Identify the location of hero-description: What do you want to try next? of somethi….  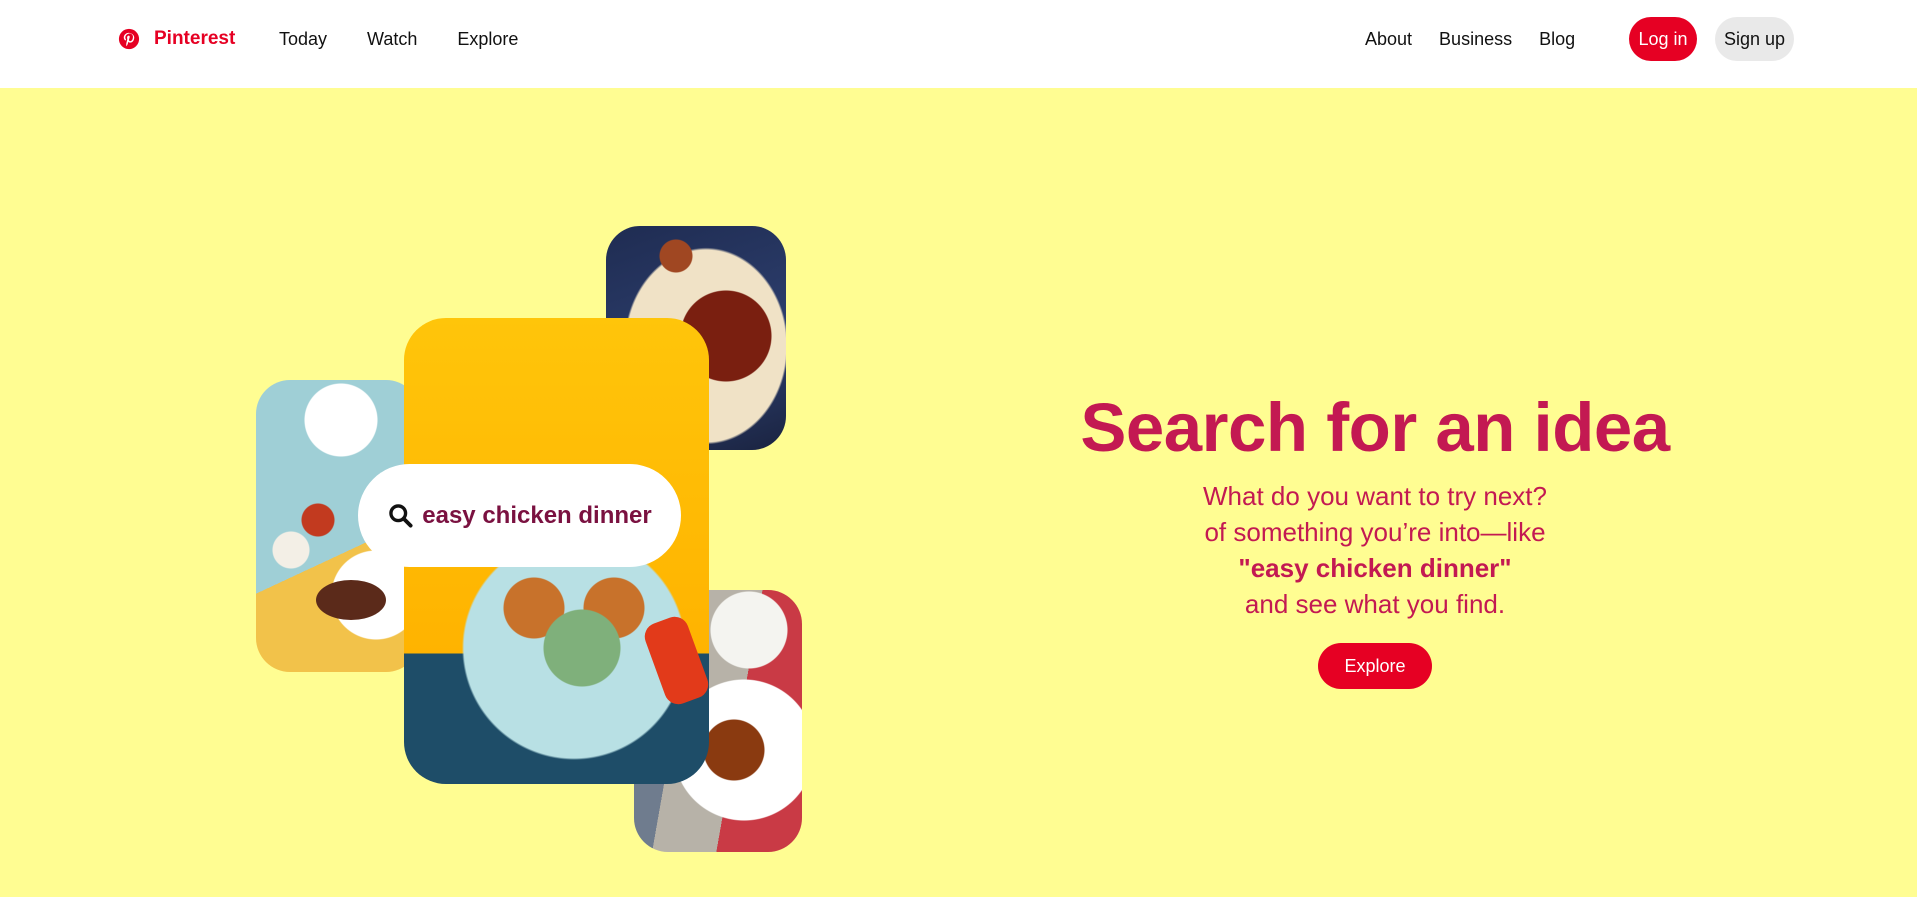
(1375, 550).